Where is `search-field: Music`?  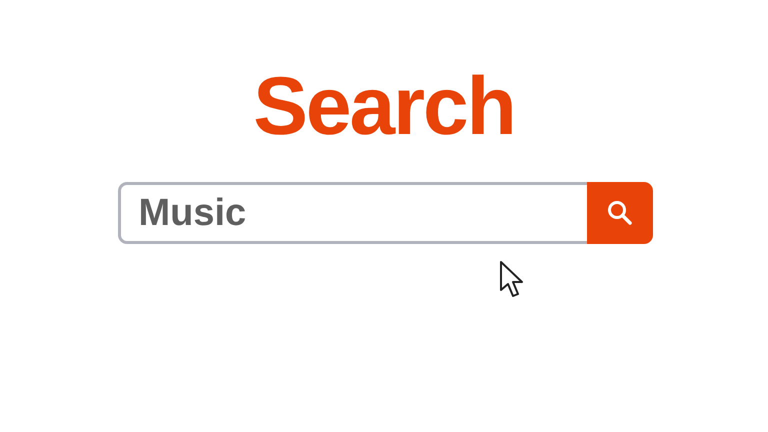 search-field: Music is located at coordinates (352, 213).